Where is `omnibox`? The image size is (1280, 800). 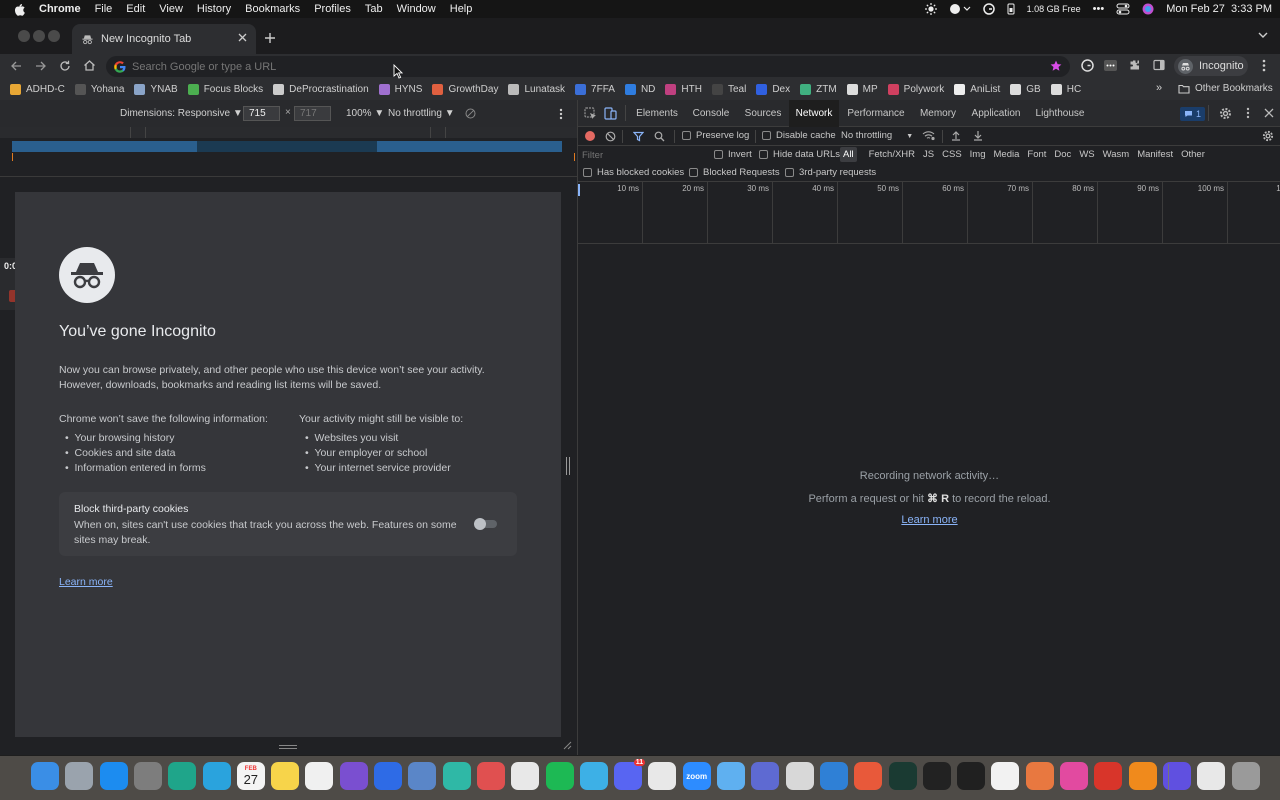
omnibox is located at coordinates (588, 66).